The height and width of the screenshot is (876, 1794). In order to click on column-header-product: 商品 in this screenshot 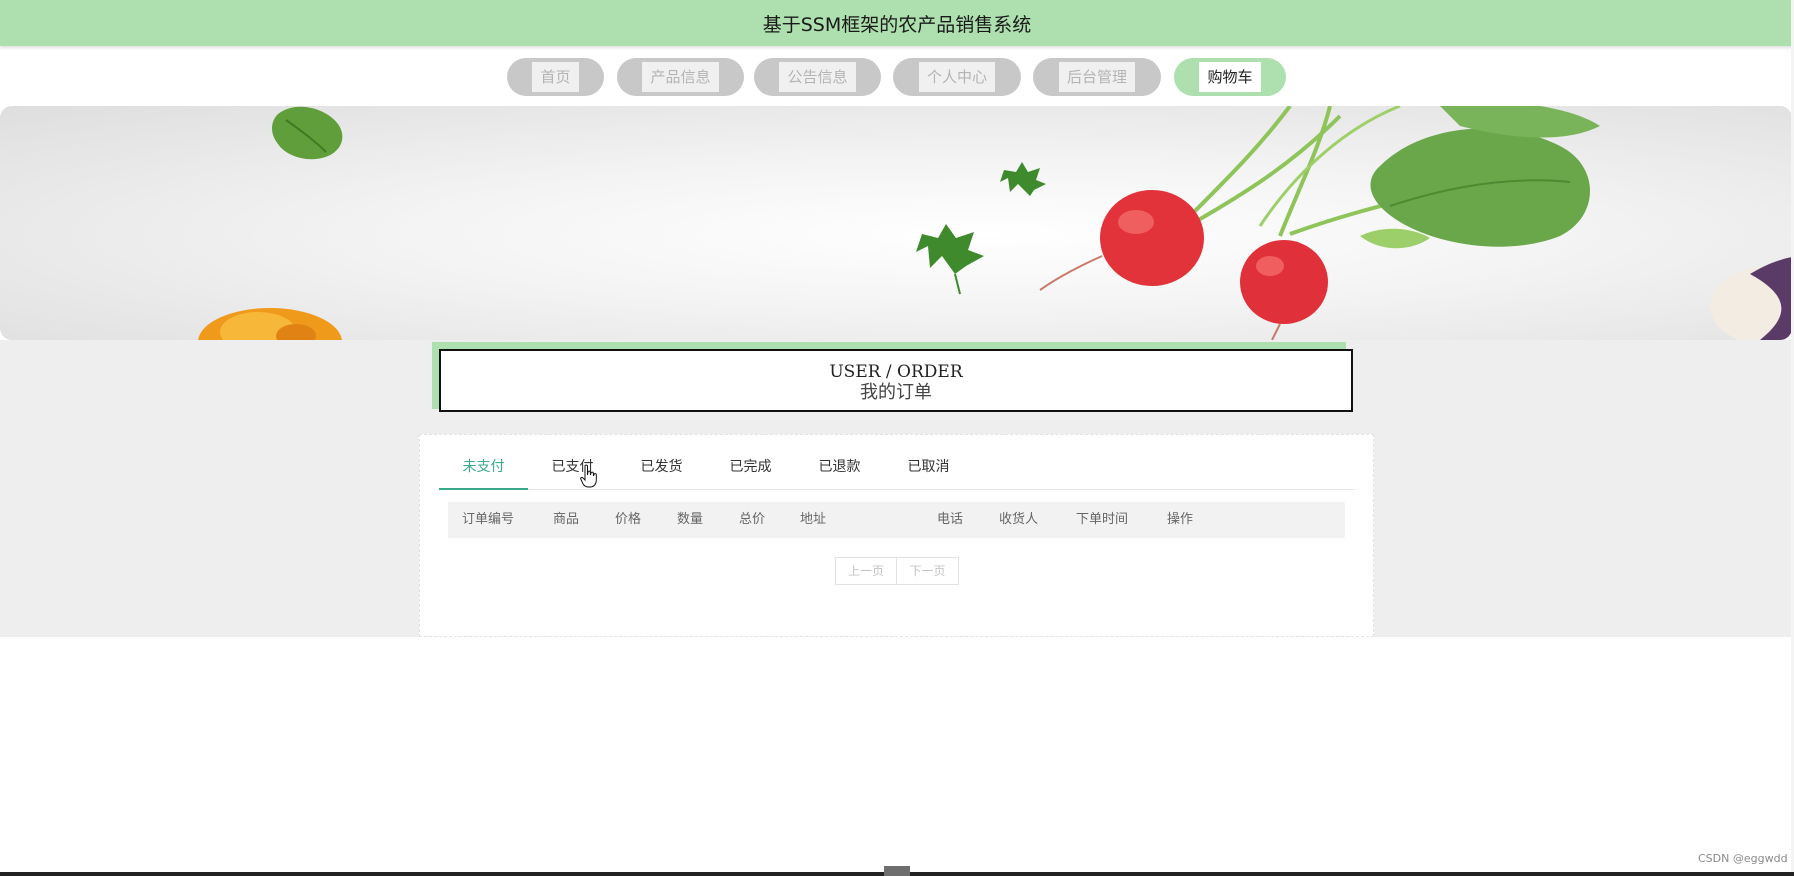, I will do `click(566, 519)`.